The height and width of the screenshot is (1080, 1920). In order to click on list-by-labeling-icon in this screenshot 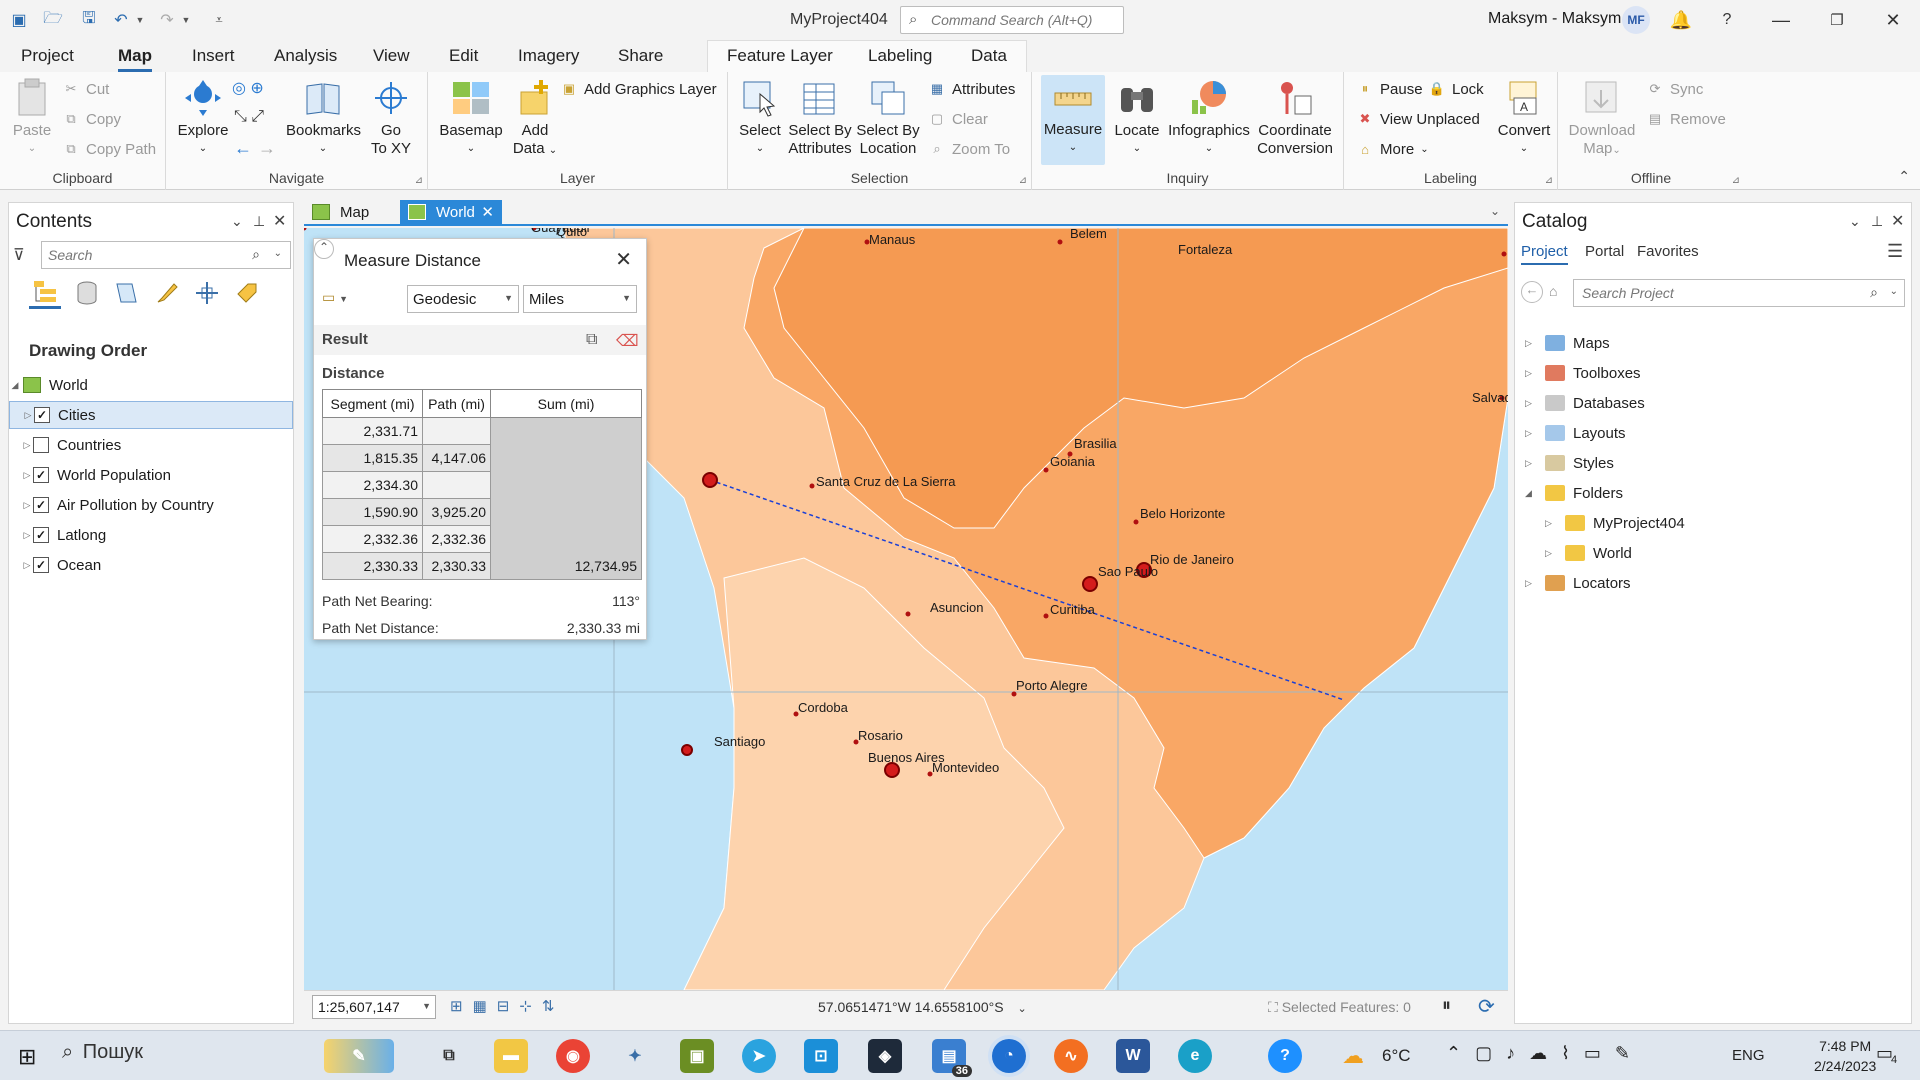, I will do `click(247, 293)`.